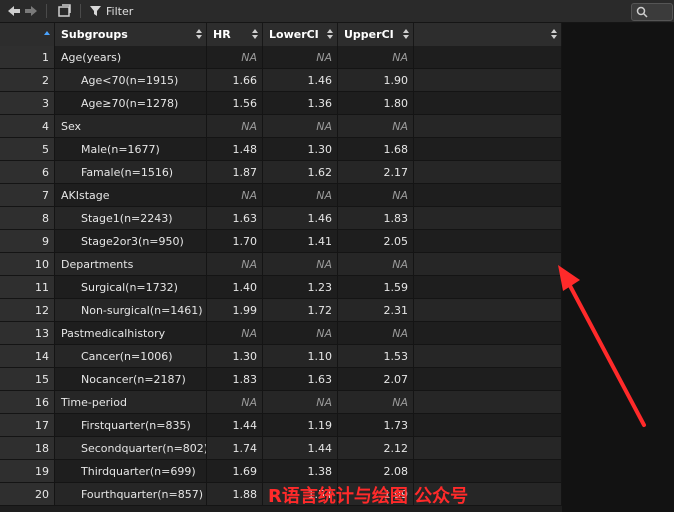  What do you see at coordinates (602, 346) in the screenshot?
I see `annotation-arrow` at bounding box center [602, 346].